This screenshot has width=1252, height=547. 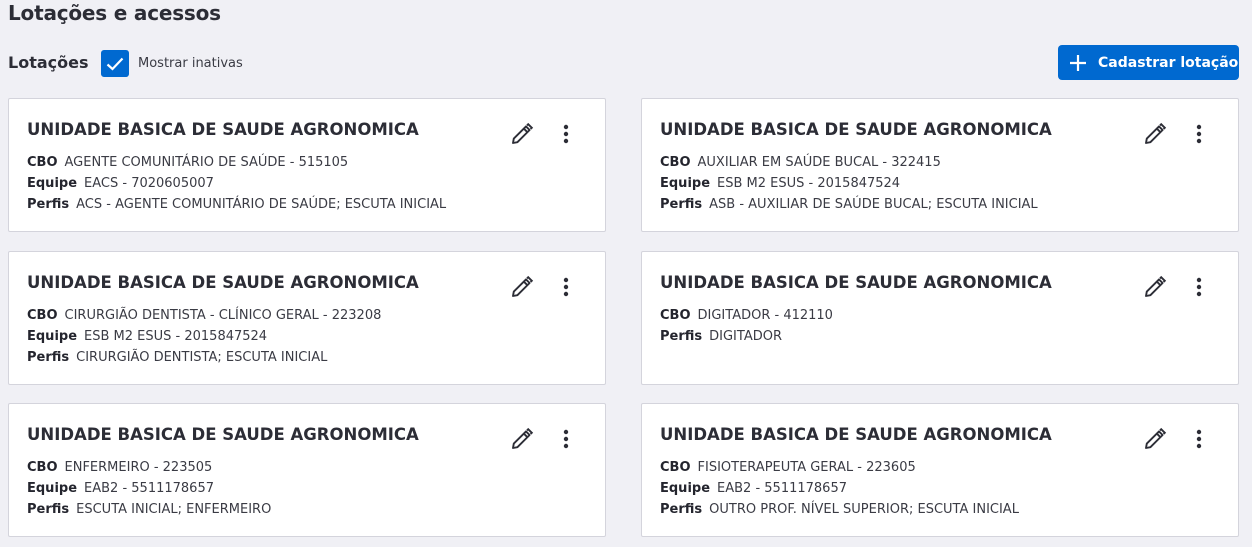 I want to click on card-details: CBO DIGITADOR - 412110 Perfis DIGITADOR, so click(x=746, y=326).